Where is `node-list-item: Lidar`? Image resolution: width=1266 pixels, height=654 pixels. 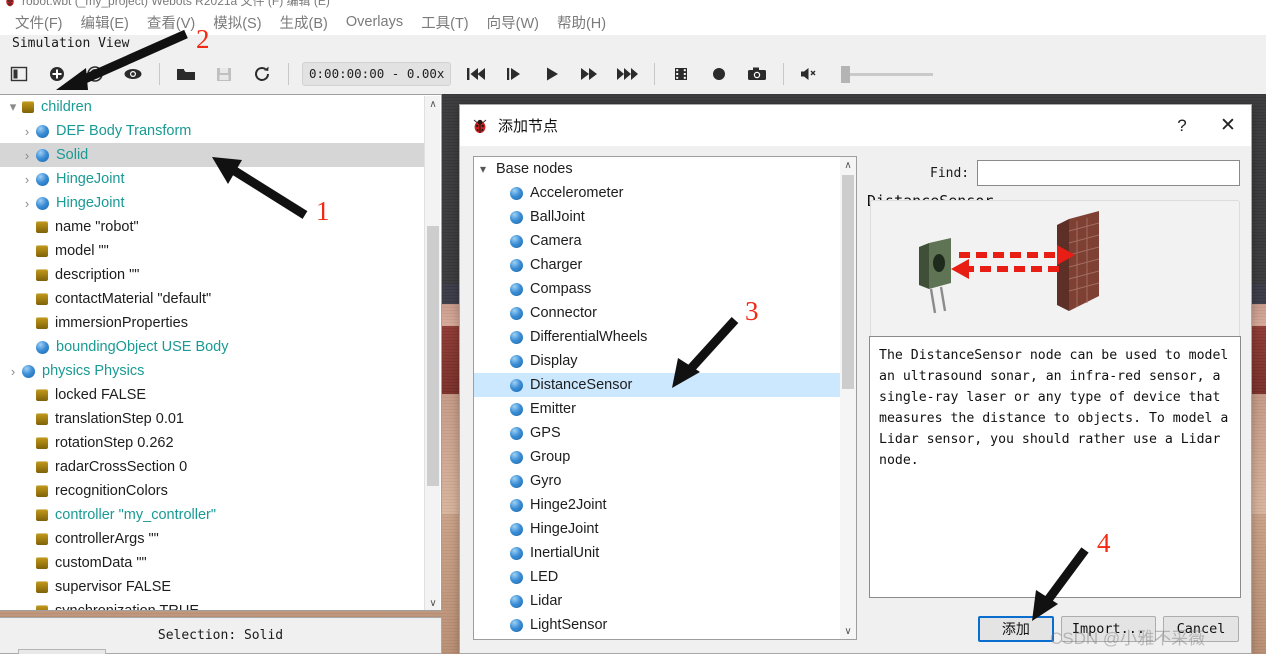 node-list-item: Lidar is located at coordinates (665, 601).